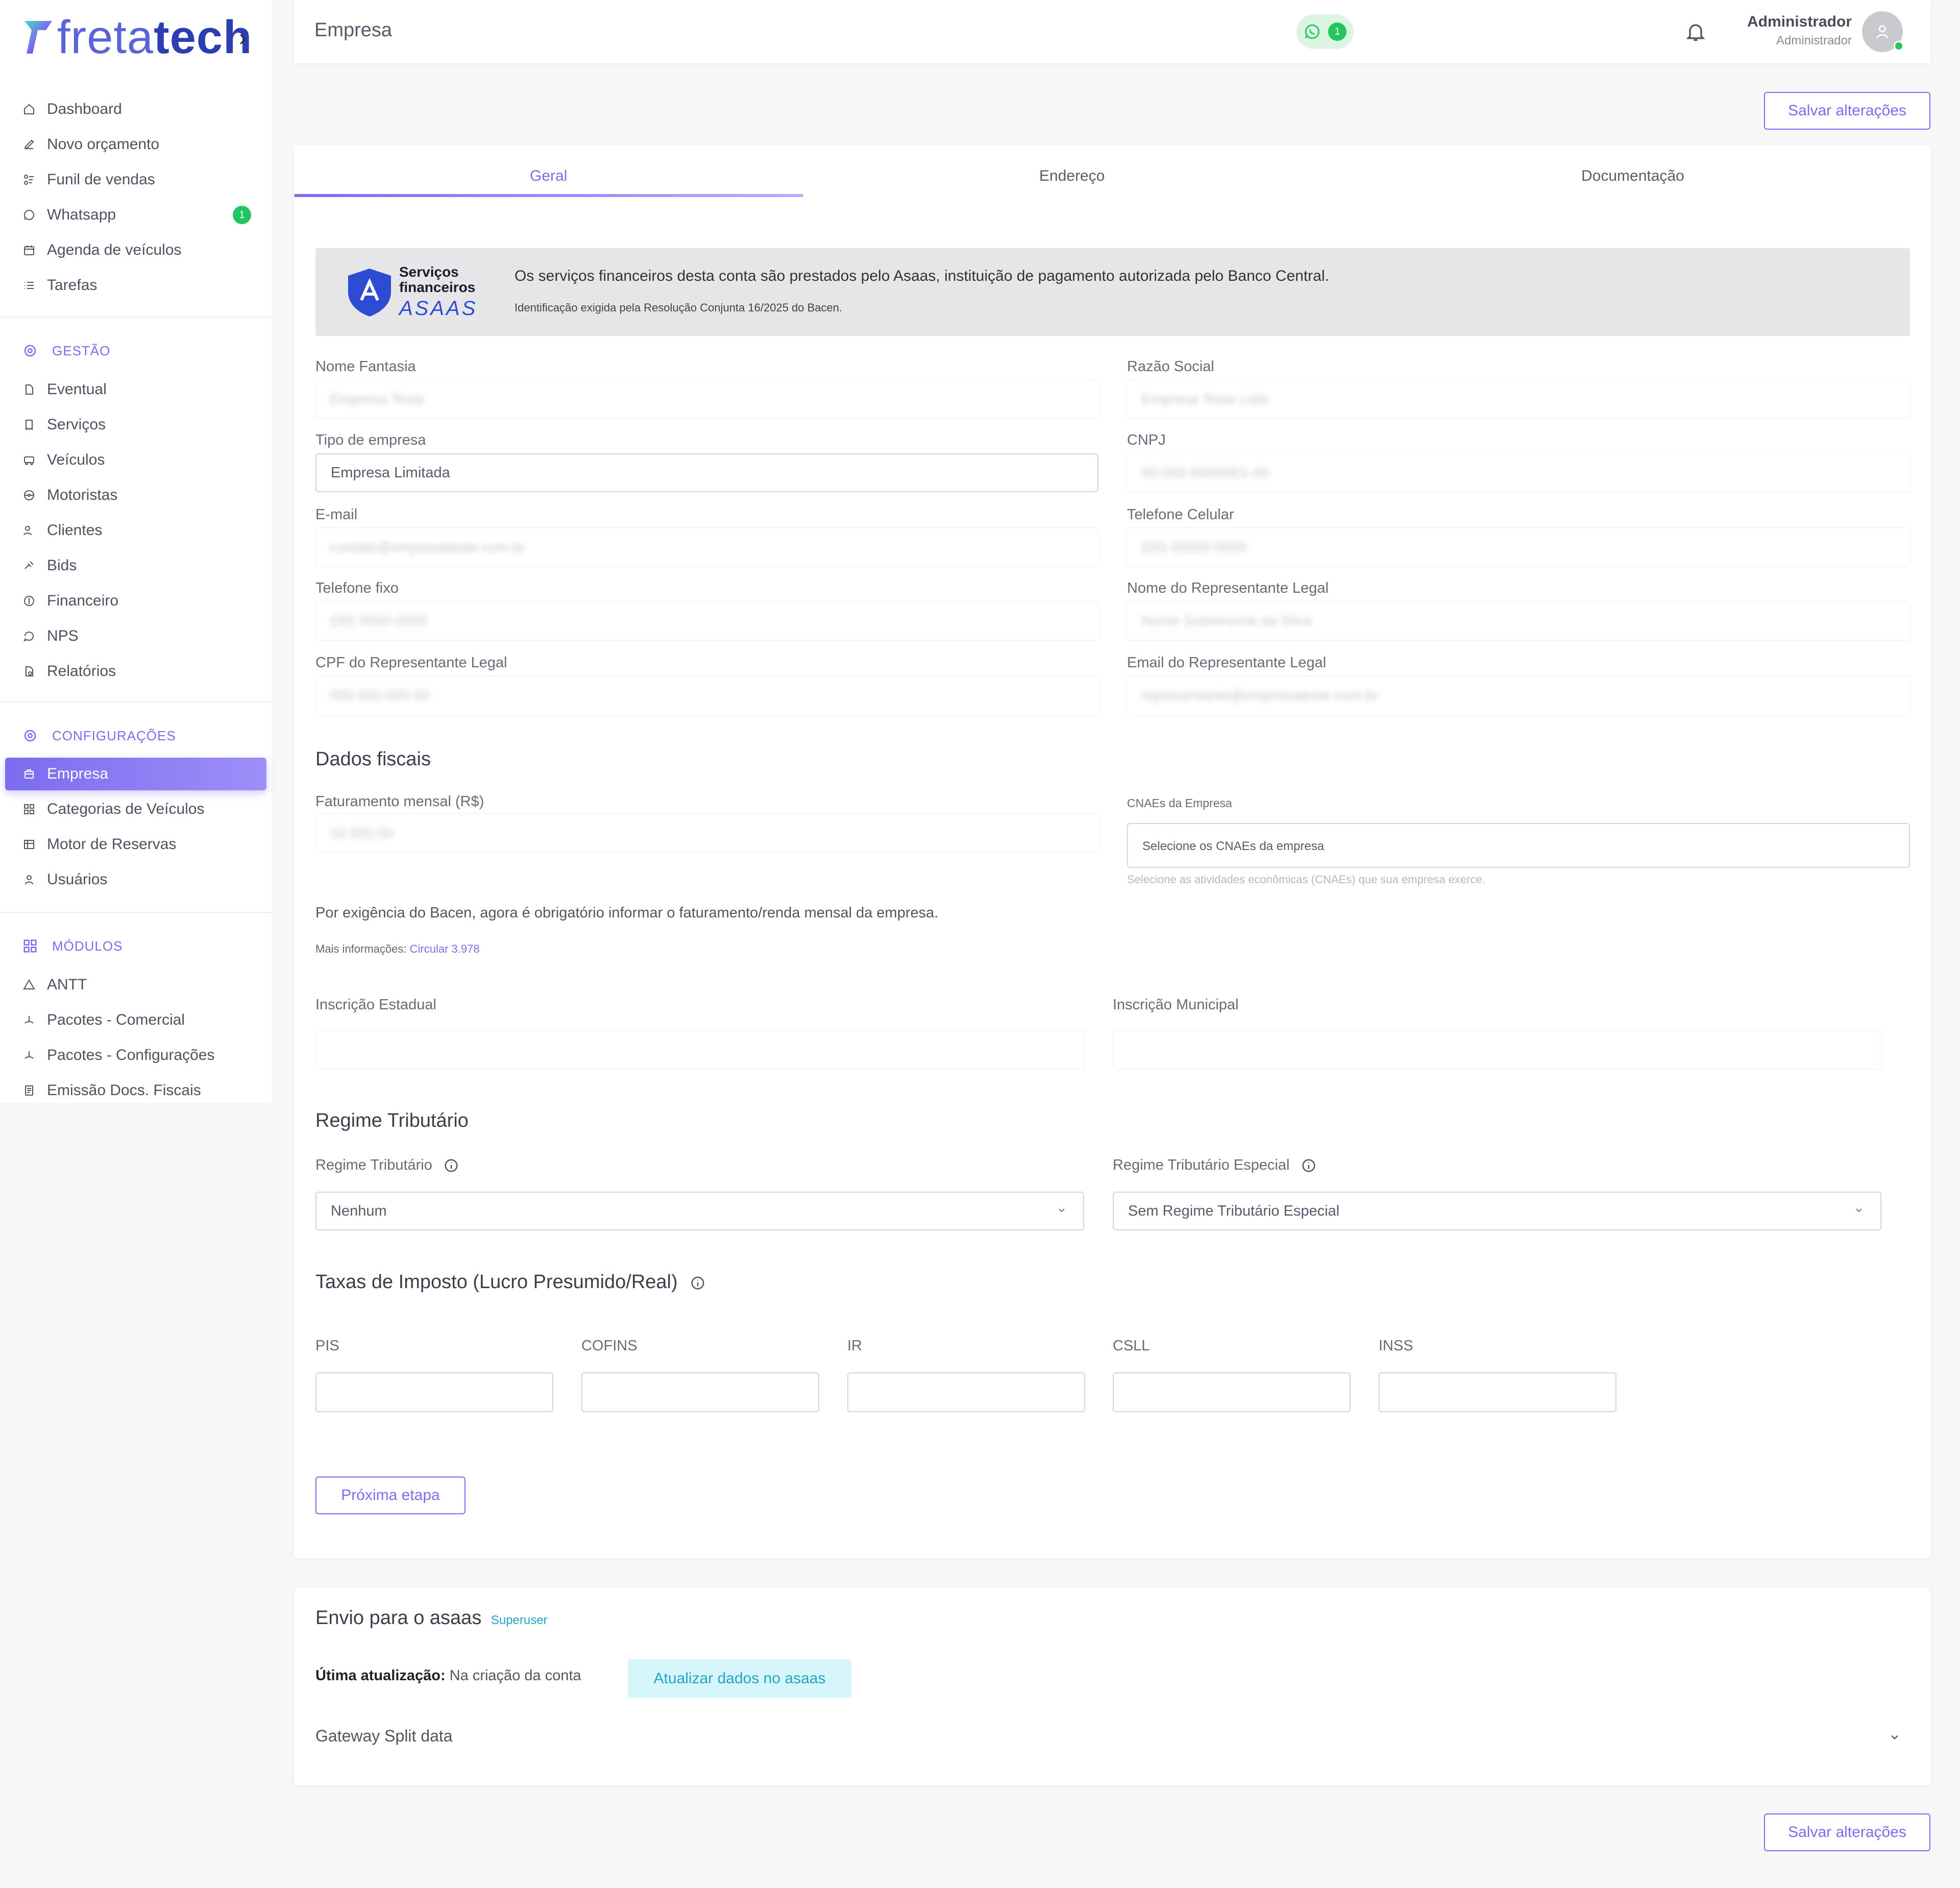  Describe the element at coordinates (135, 601) in the screenshot. I see `sidebar-item-financeiro: Financeiro` at that location.